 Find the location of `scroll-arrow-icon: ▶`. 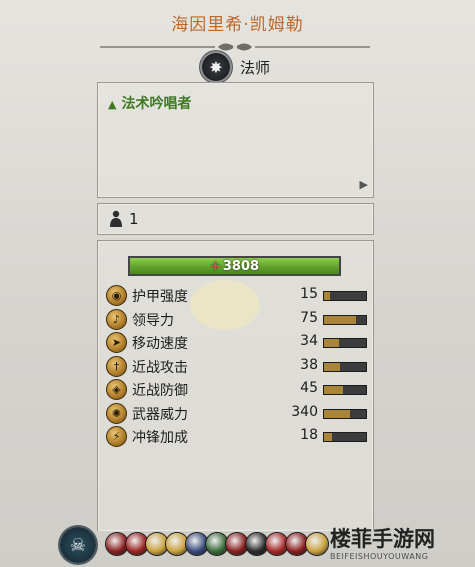

scroll-arrow-icon: ▶ is located at coordinates (364, 184).